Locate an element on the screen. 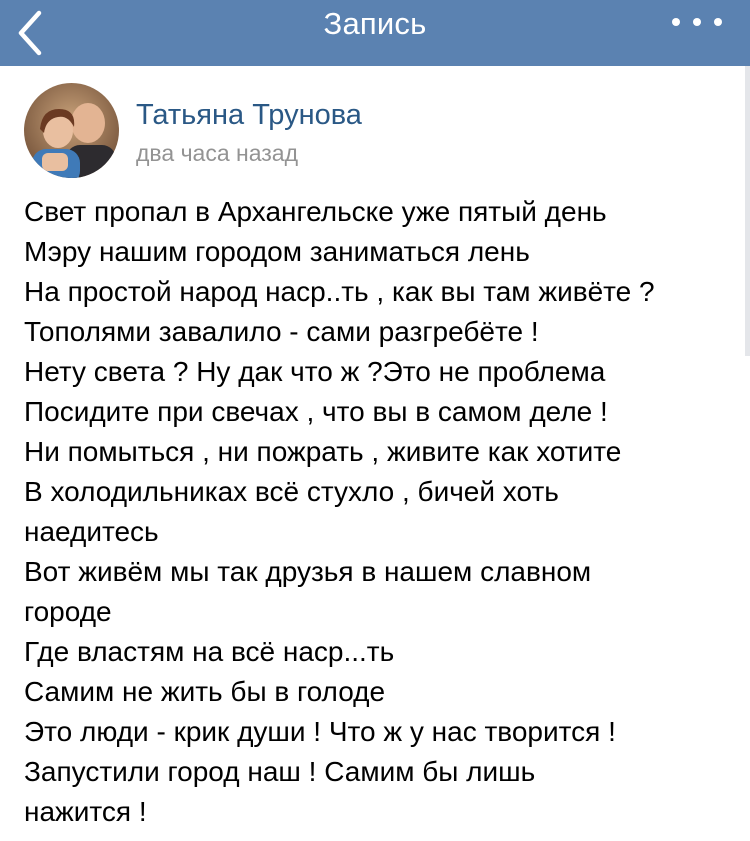 This screenshot has height=841, width=750. navigation-bar: Запись is located at coordinates (375, 33).